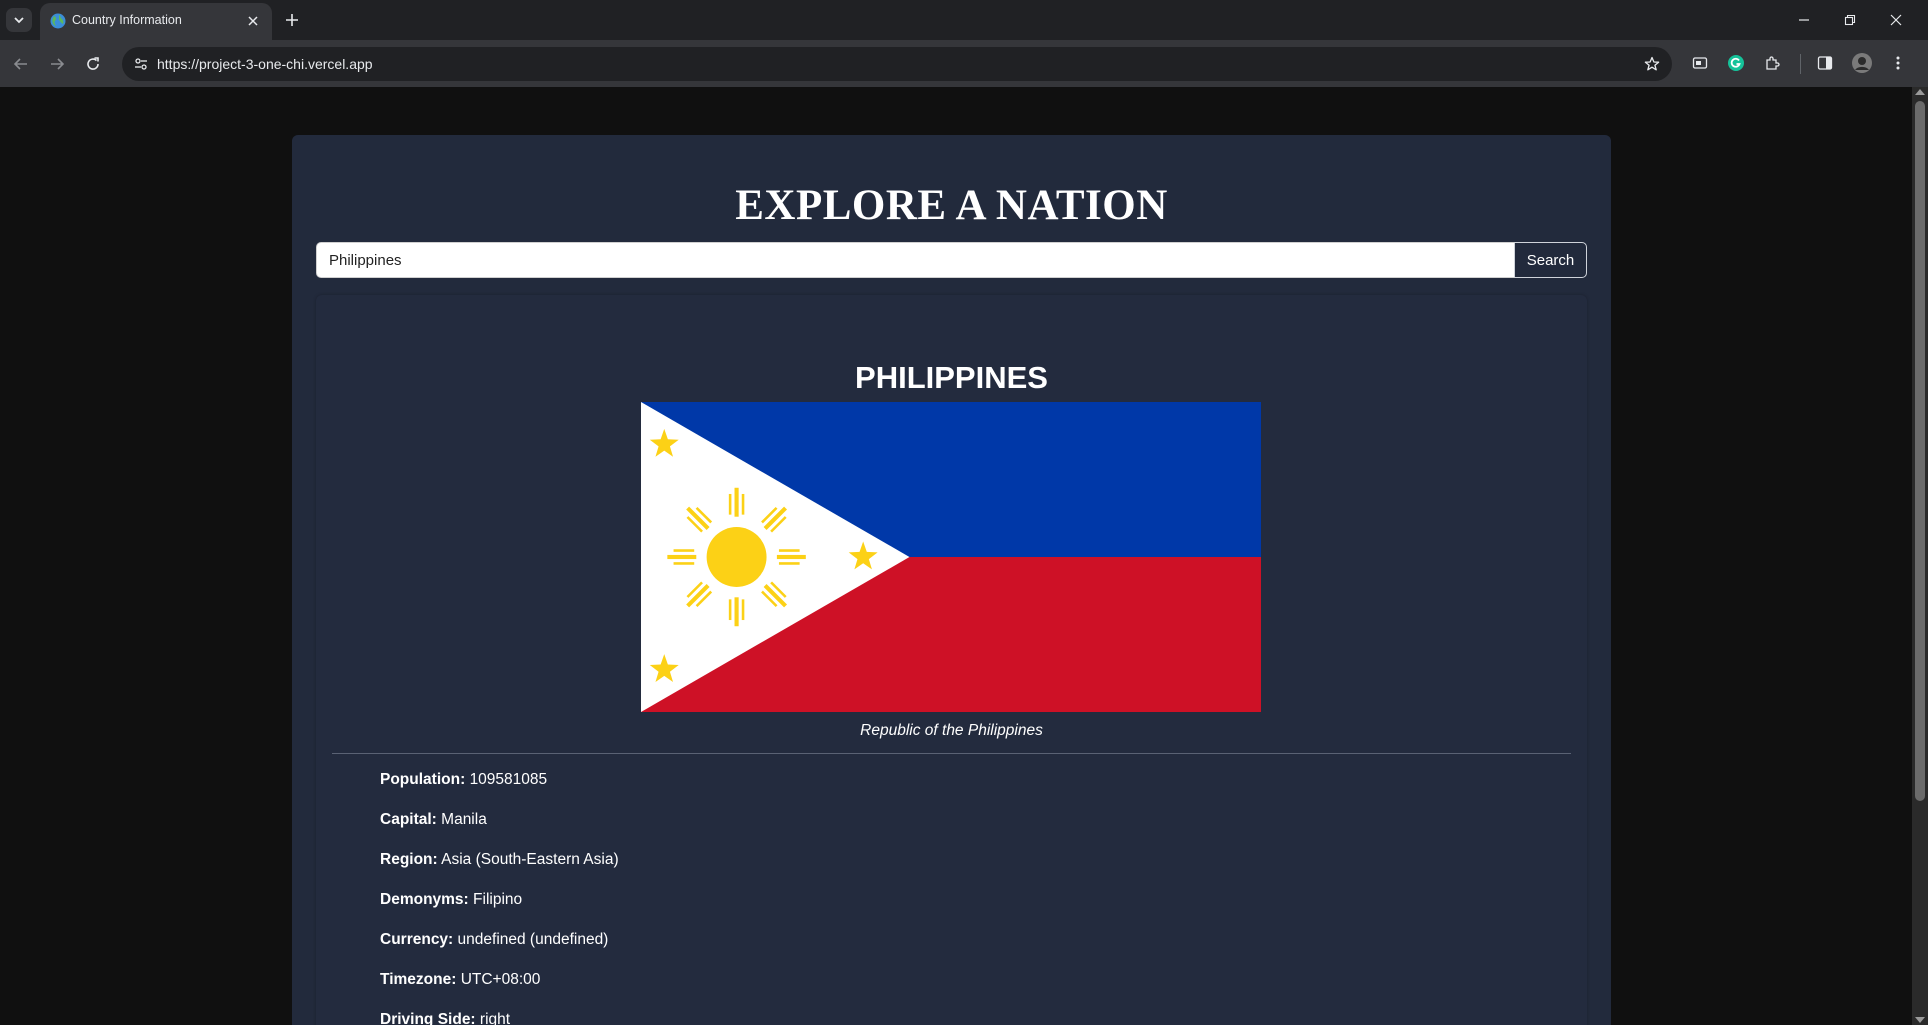 Image resolution: width=1928 pixels, height=1025 pixels. Describe the element at coordinates (499, 910) in the screenshot. I see `detail-demonyms: Demonyms: Filipino` at that location.